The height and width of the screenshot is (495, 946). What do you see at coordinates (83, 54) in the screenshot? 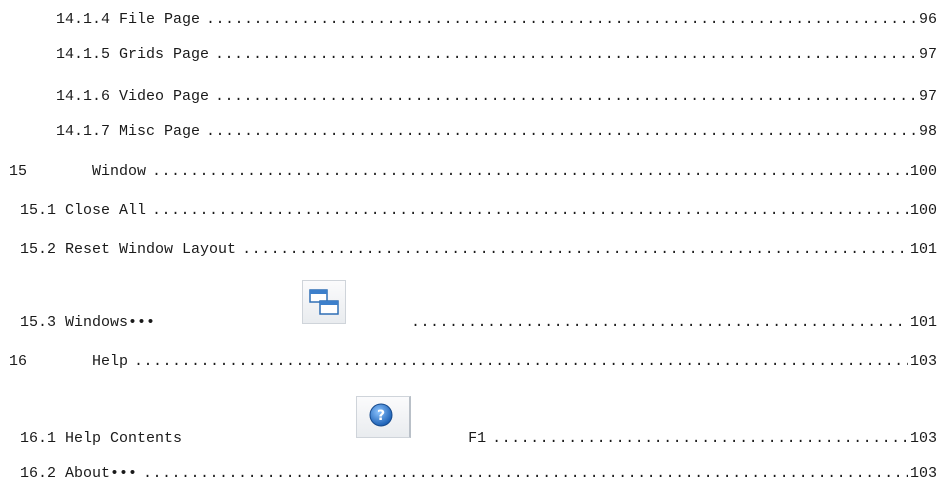
I see `toc-entry-number: 14.1.5` at bounding box center [83, 54].